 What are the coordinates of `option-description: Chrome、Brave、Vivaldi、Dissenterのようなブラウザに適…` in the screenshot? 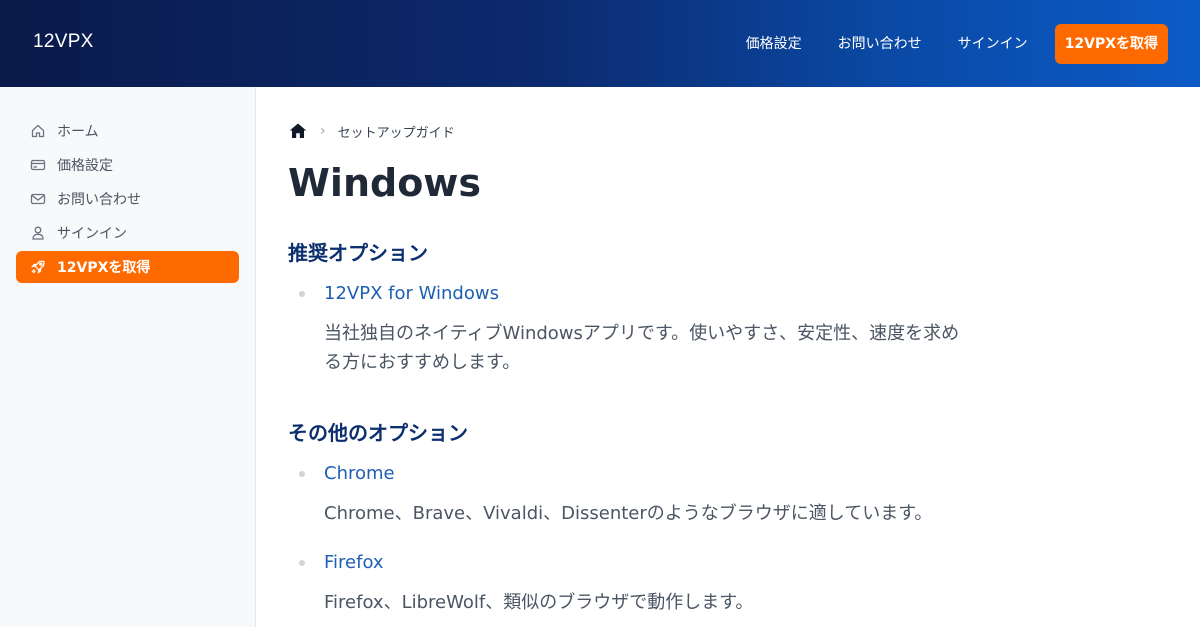 It's located at (628, 513).